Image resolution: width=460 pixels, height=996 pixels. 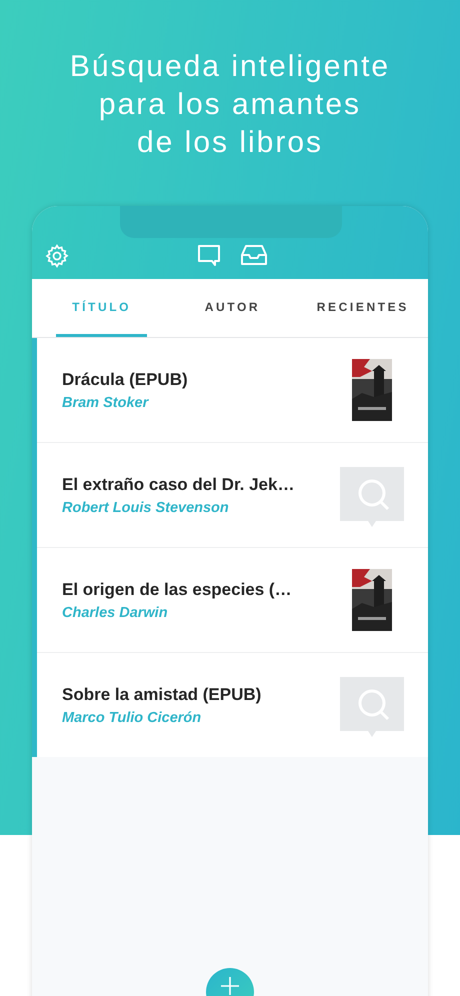 I want to click on book-author: Bram Stoker, so click(x=106, y=402).